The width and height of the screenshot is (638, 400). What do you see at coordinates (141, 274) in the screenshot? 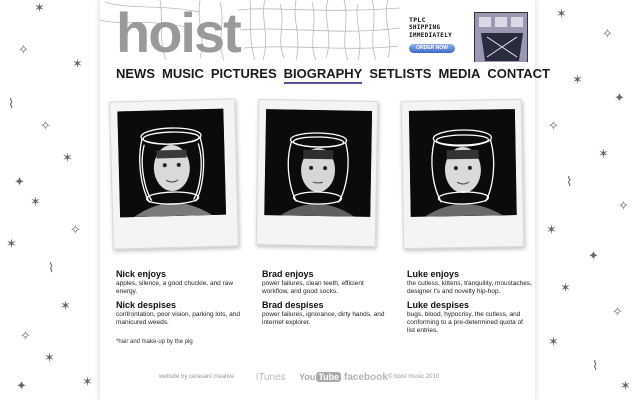
I see `enjoys-heading: Nick enjoys` at bounding box center [141, 274].